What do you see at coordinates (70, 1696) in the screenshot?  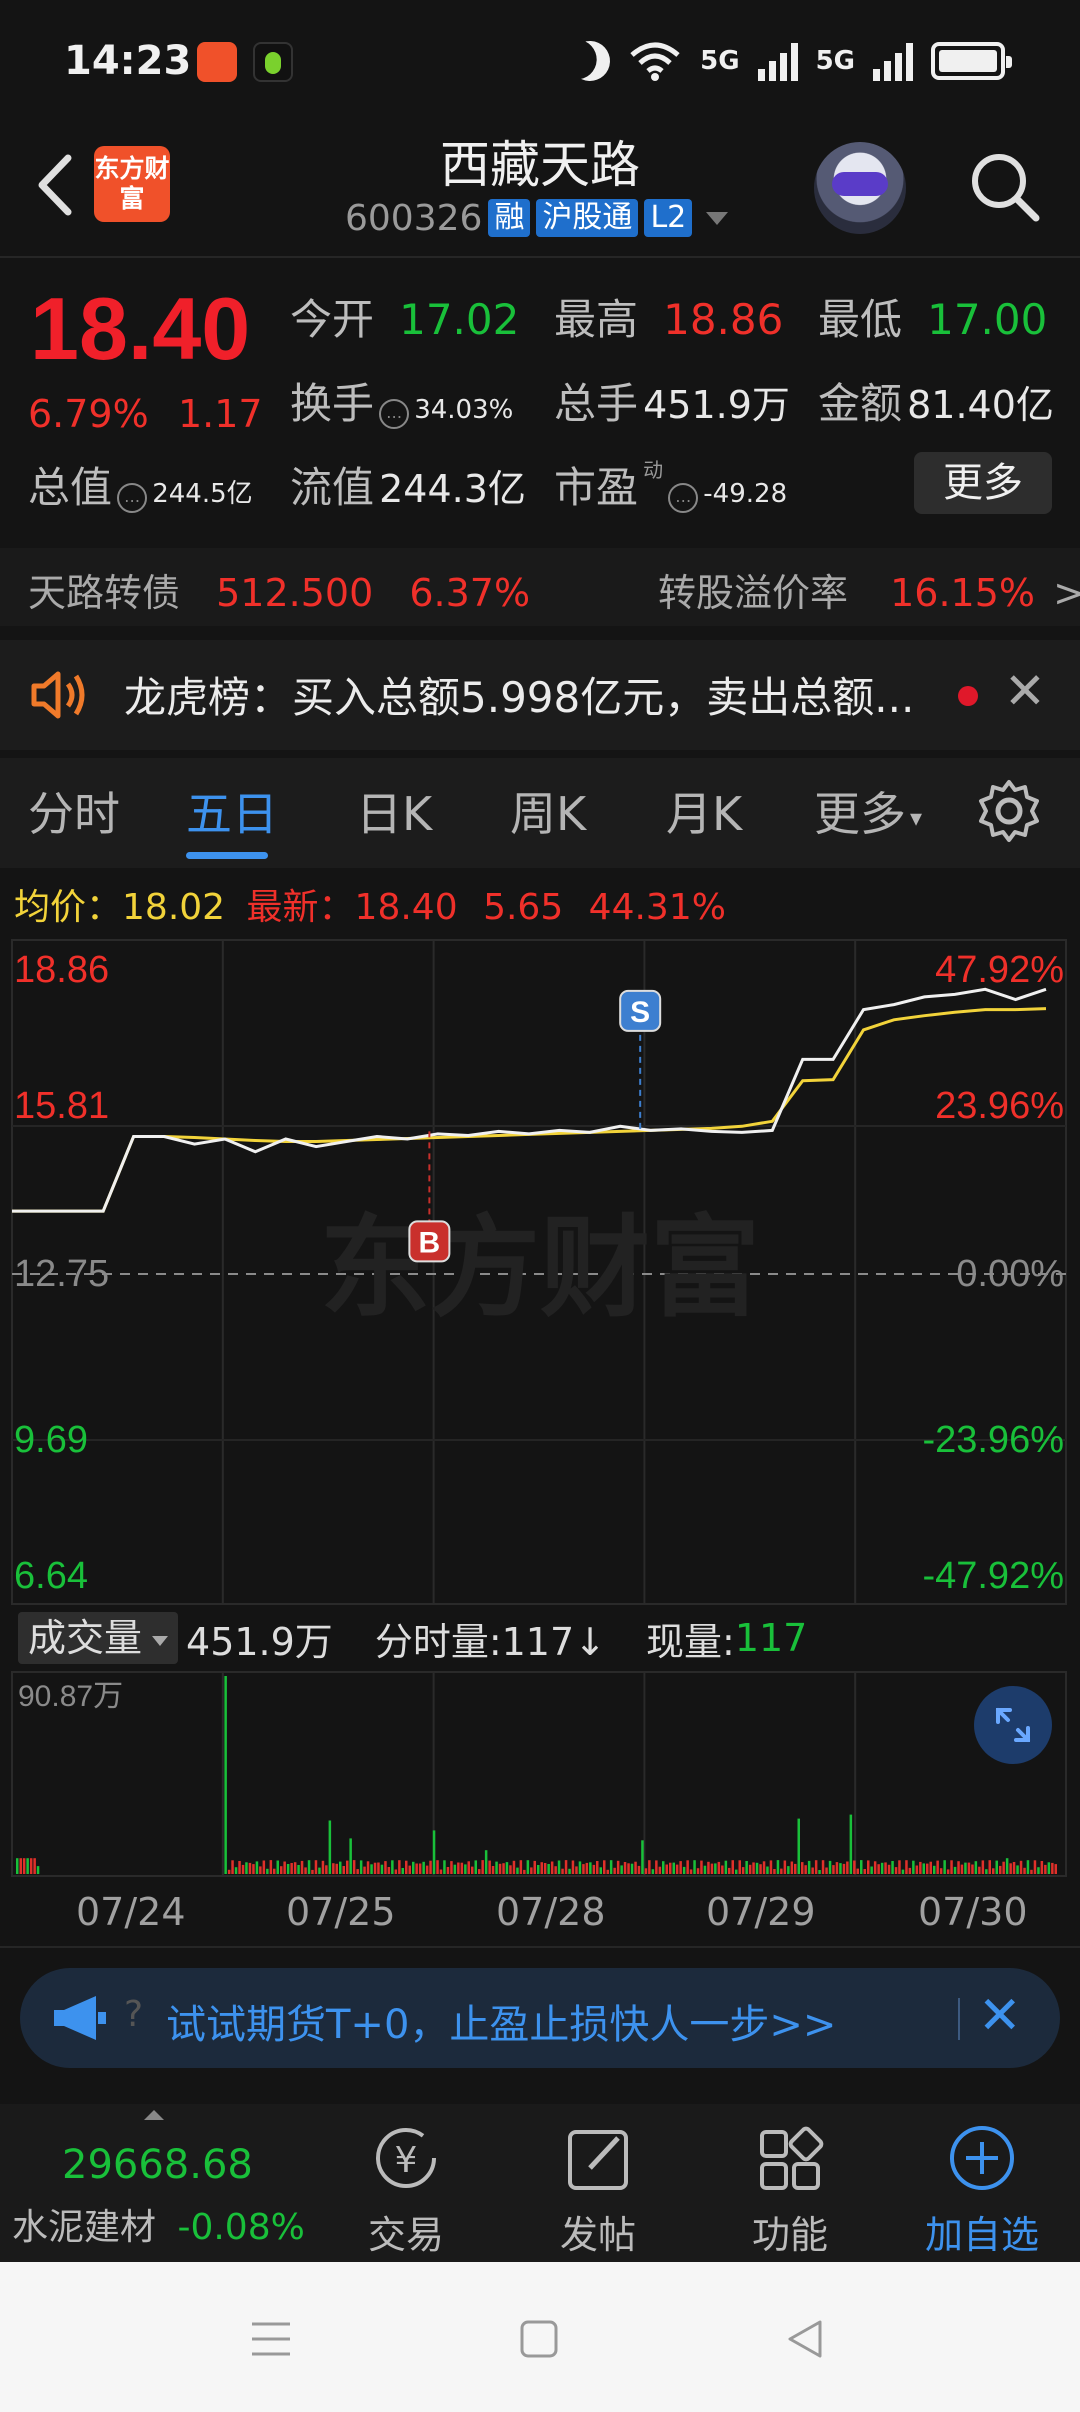 I see `volume-max-label: 90.87万` at bounding box center [70, 1696].